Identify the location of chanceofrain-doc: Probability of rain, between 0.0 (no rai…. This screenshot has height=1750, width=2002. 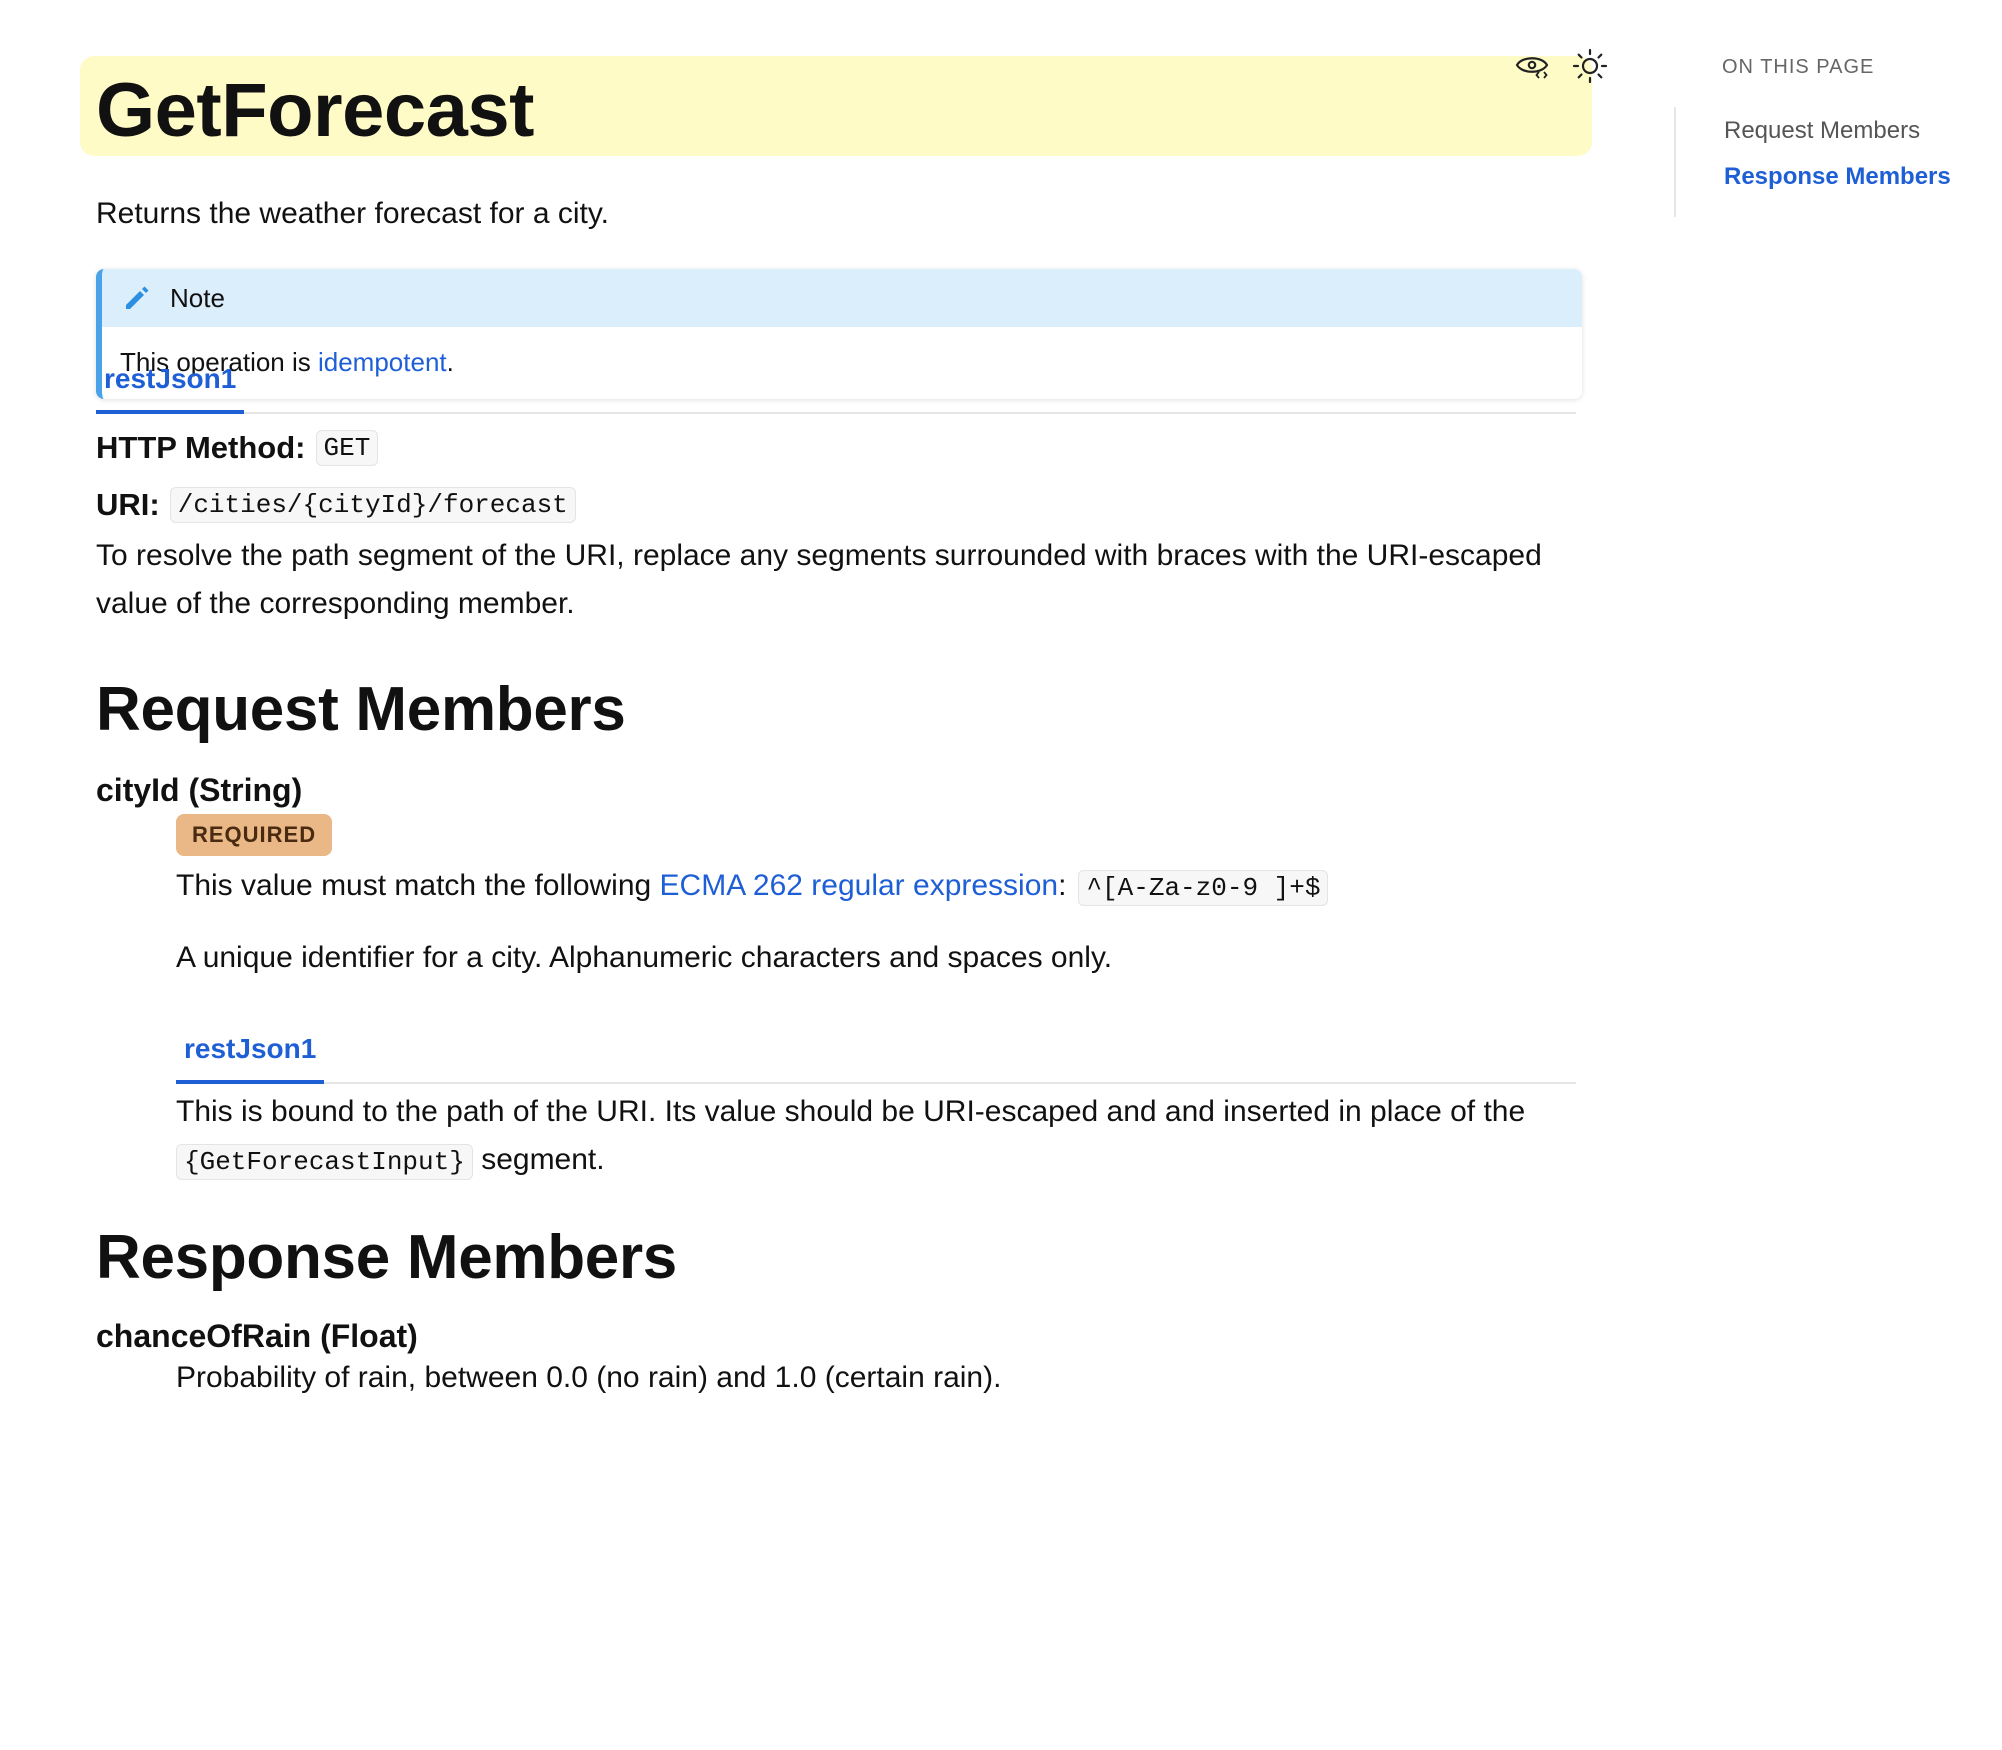
(589, 1377).